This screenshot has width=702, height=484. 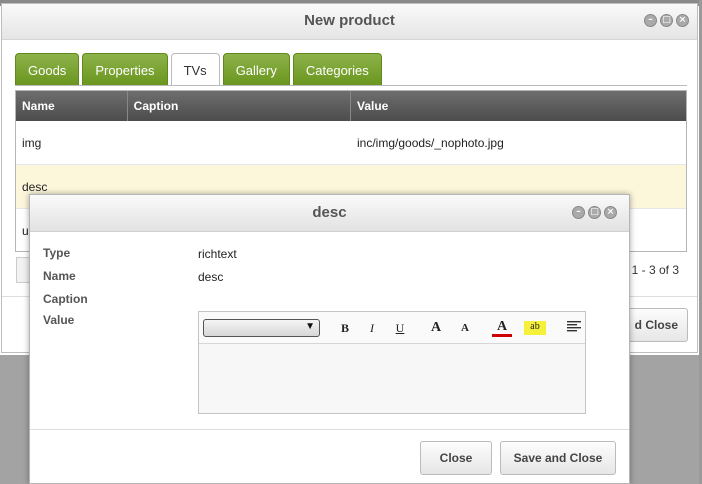 What do you see at coordinates (436, 328) in the screenshot?
I see `grow-font-button: A` at bounding box center [436, 328].